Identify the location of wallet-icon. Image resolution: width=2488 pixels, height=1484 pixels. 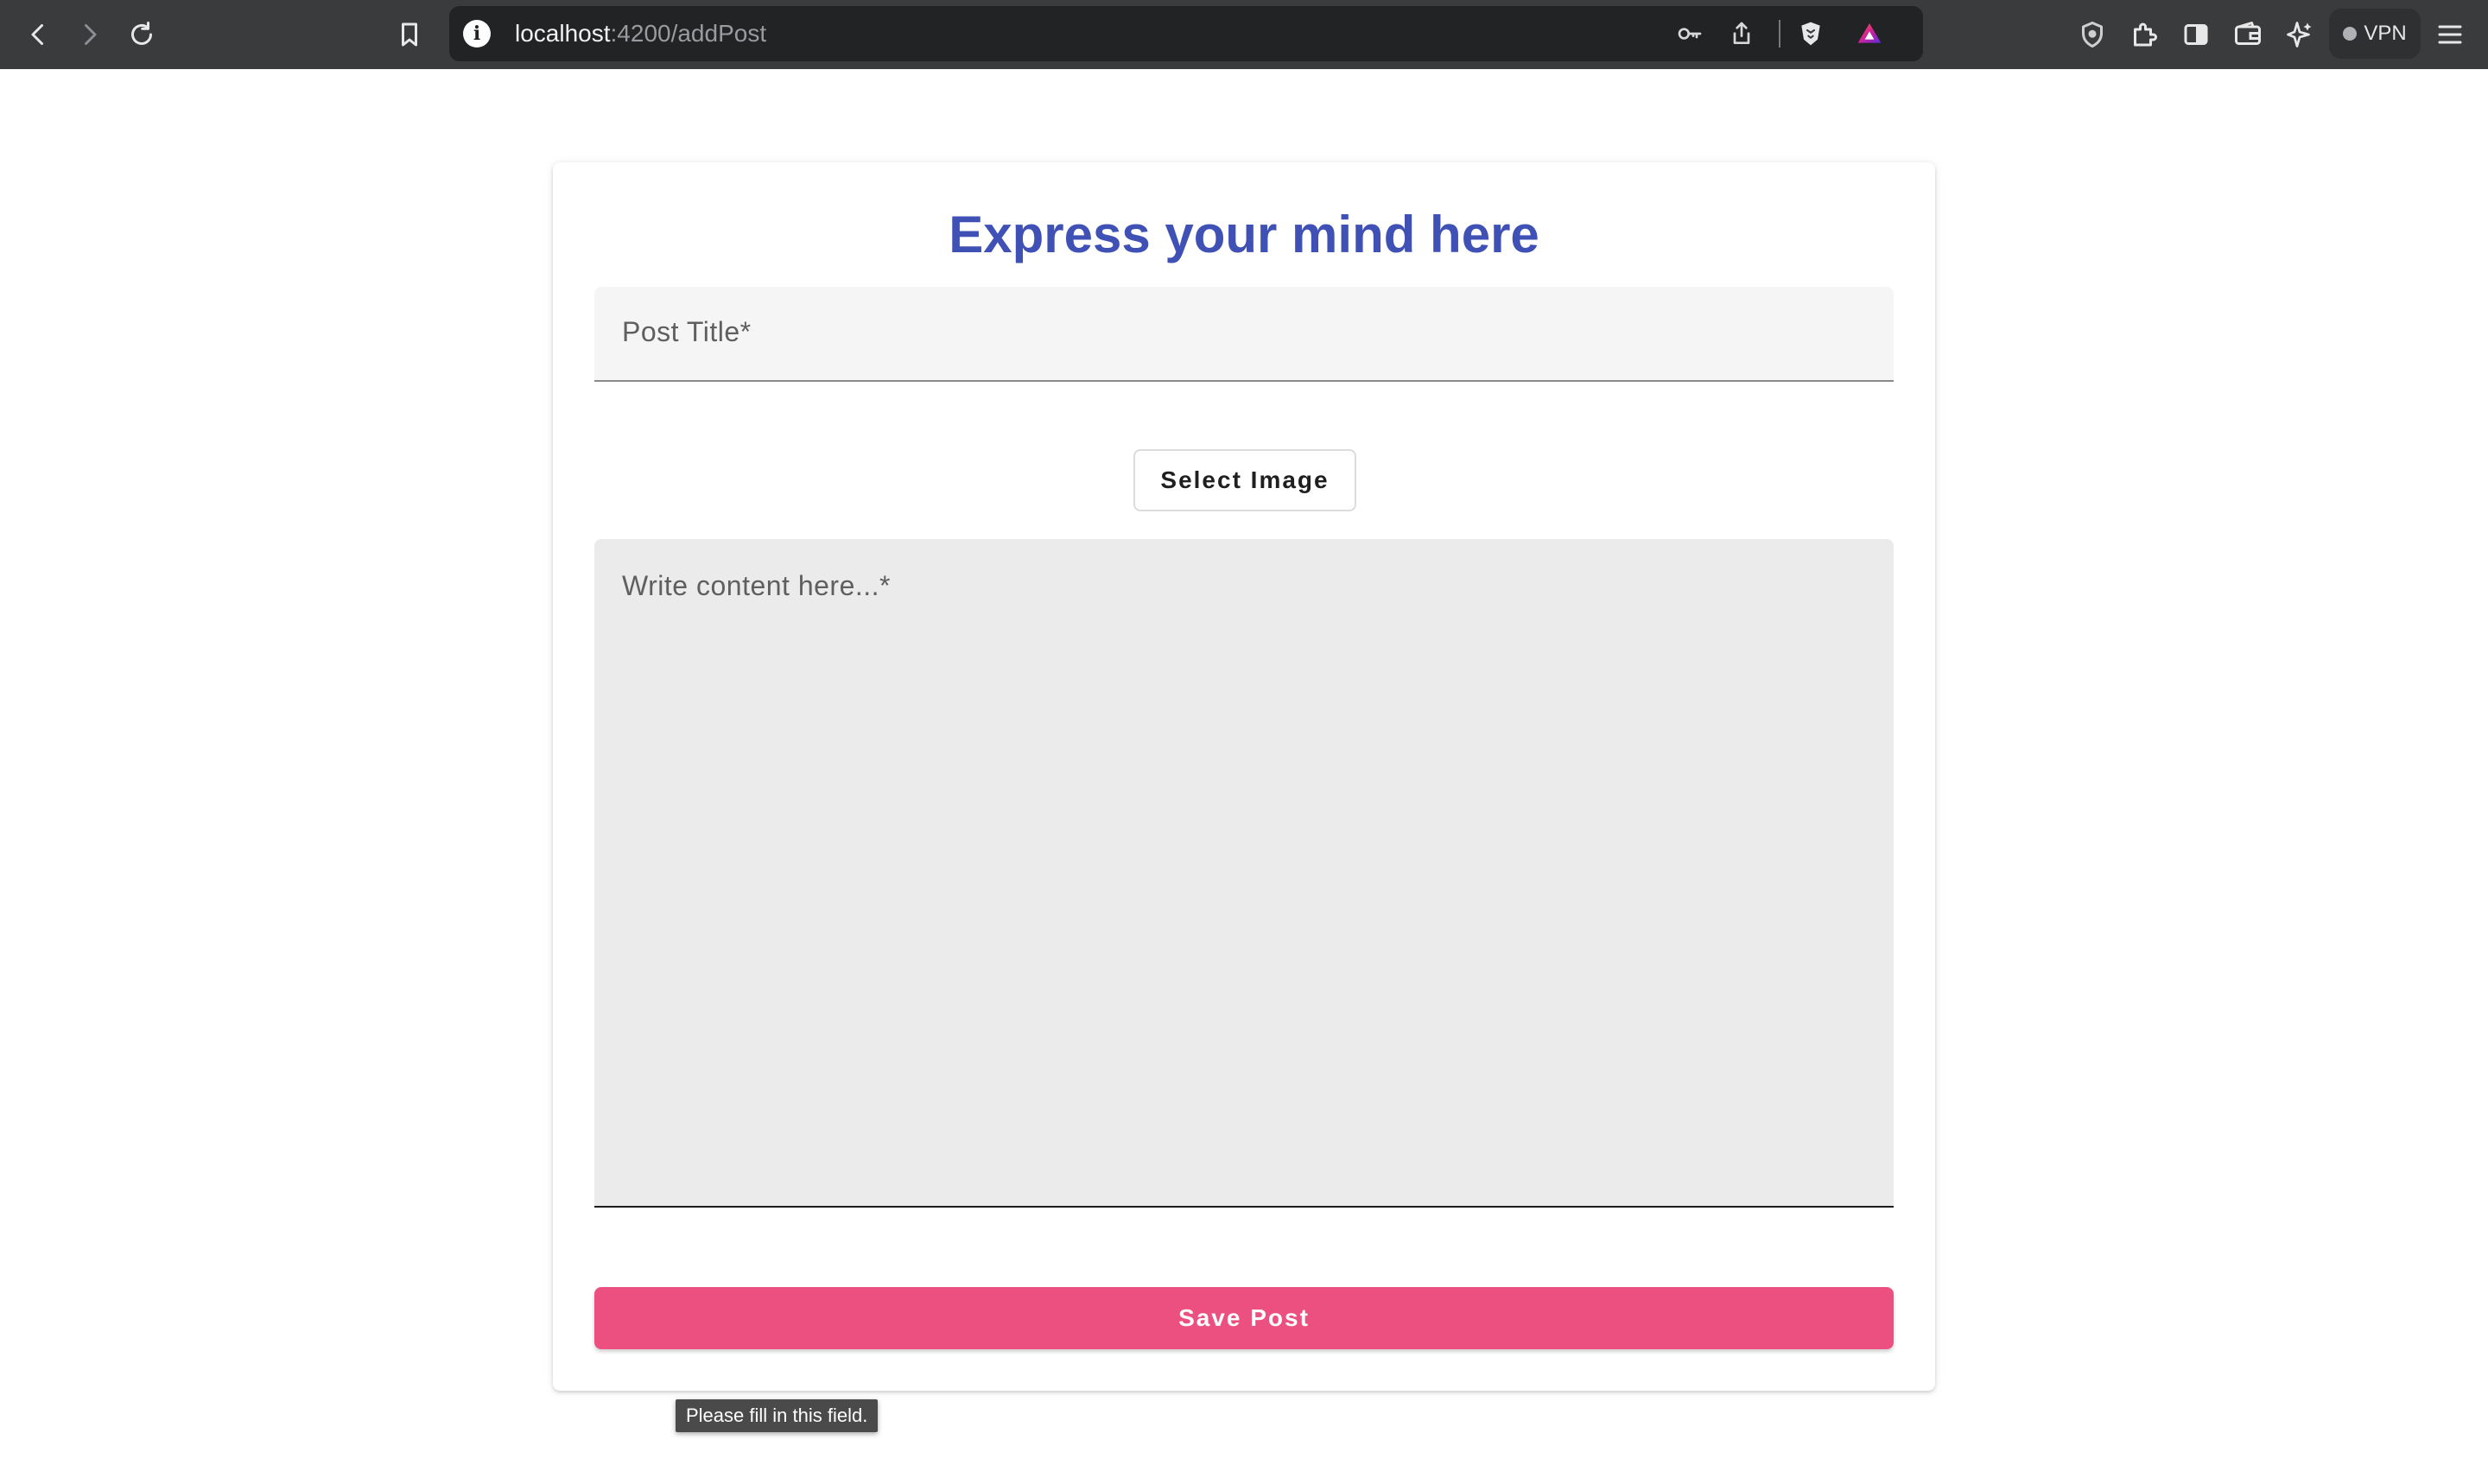
(2248, 35).